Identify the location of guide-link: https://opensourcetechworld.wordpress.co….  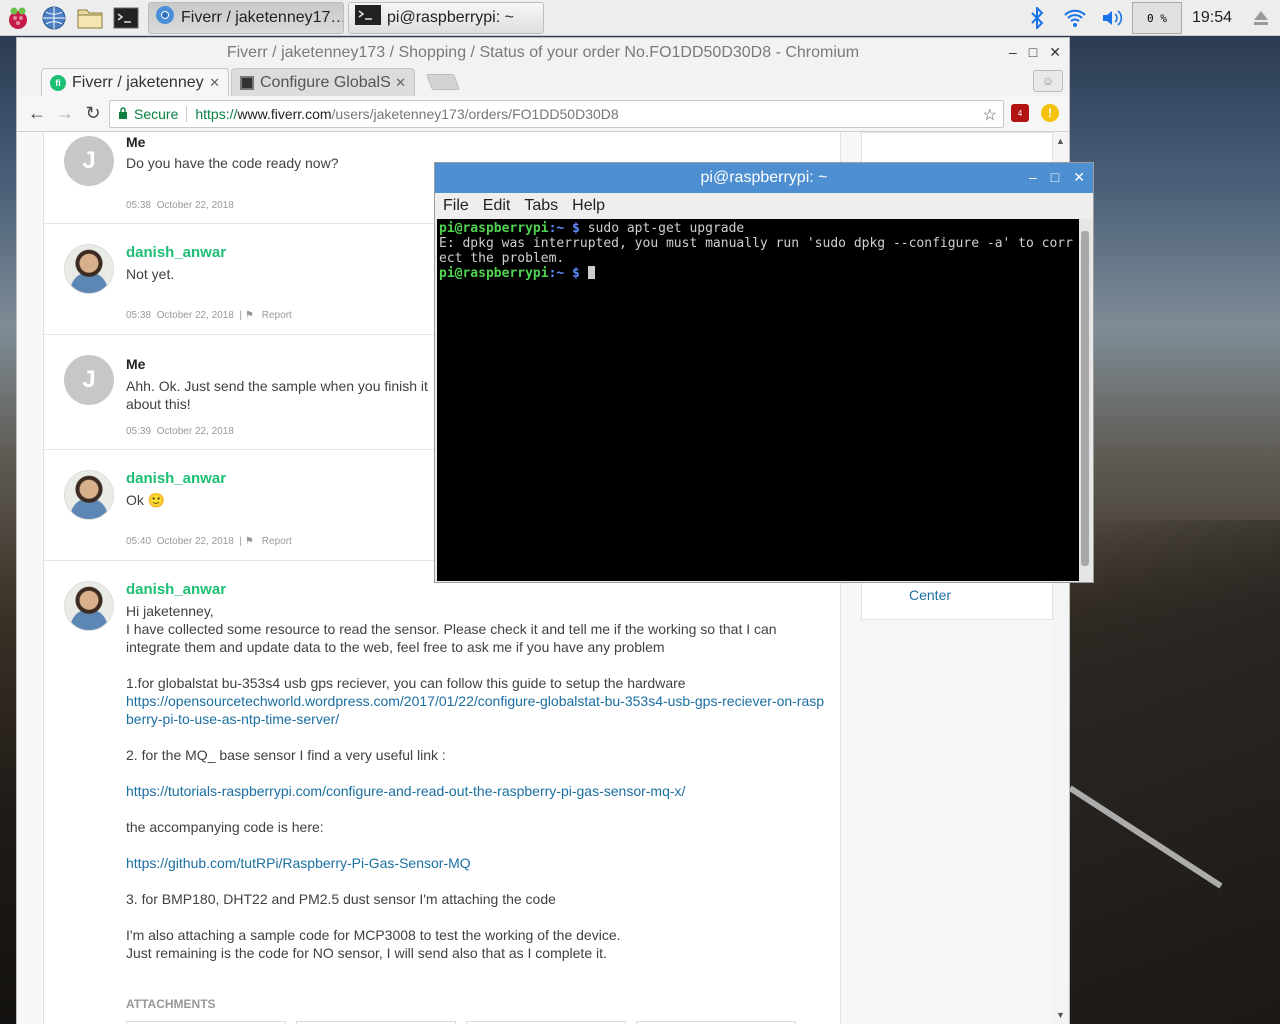
(476, 710).